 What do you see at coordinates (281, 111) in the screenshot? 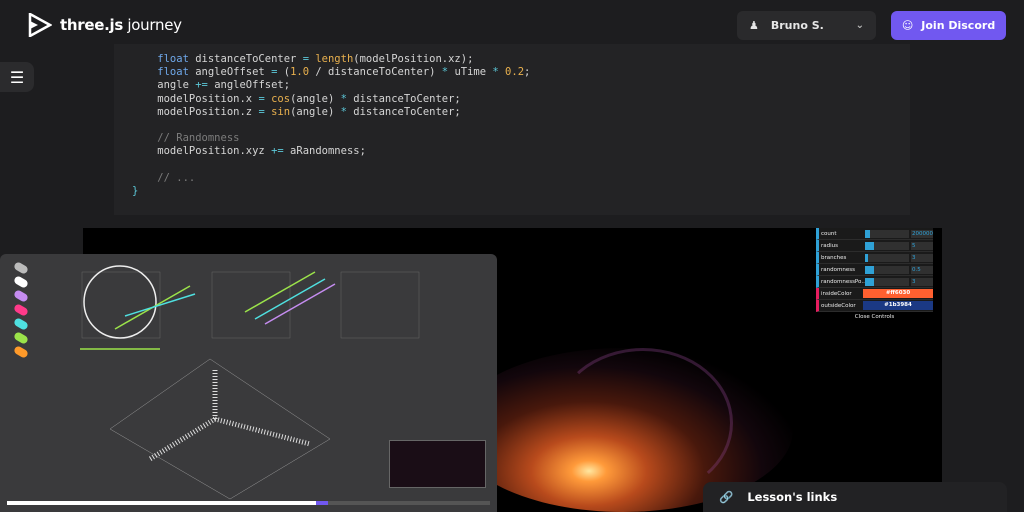
I see `code-token: sin` at bounding box center [281, 111].